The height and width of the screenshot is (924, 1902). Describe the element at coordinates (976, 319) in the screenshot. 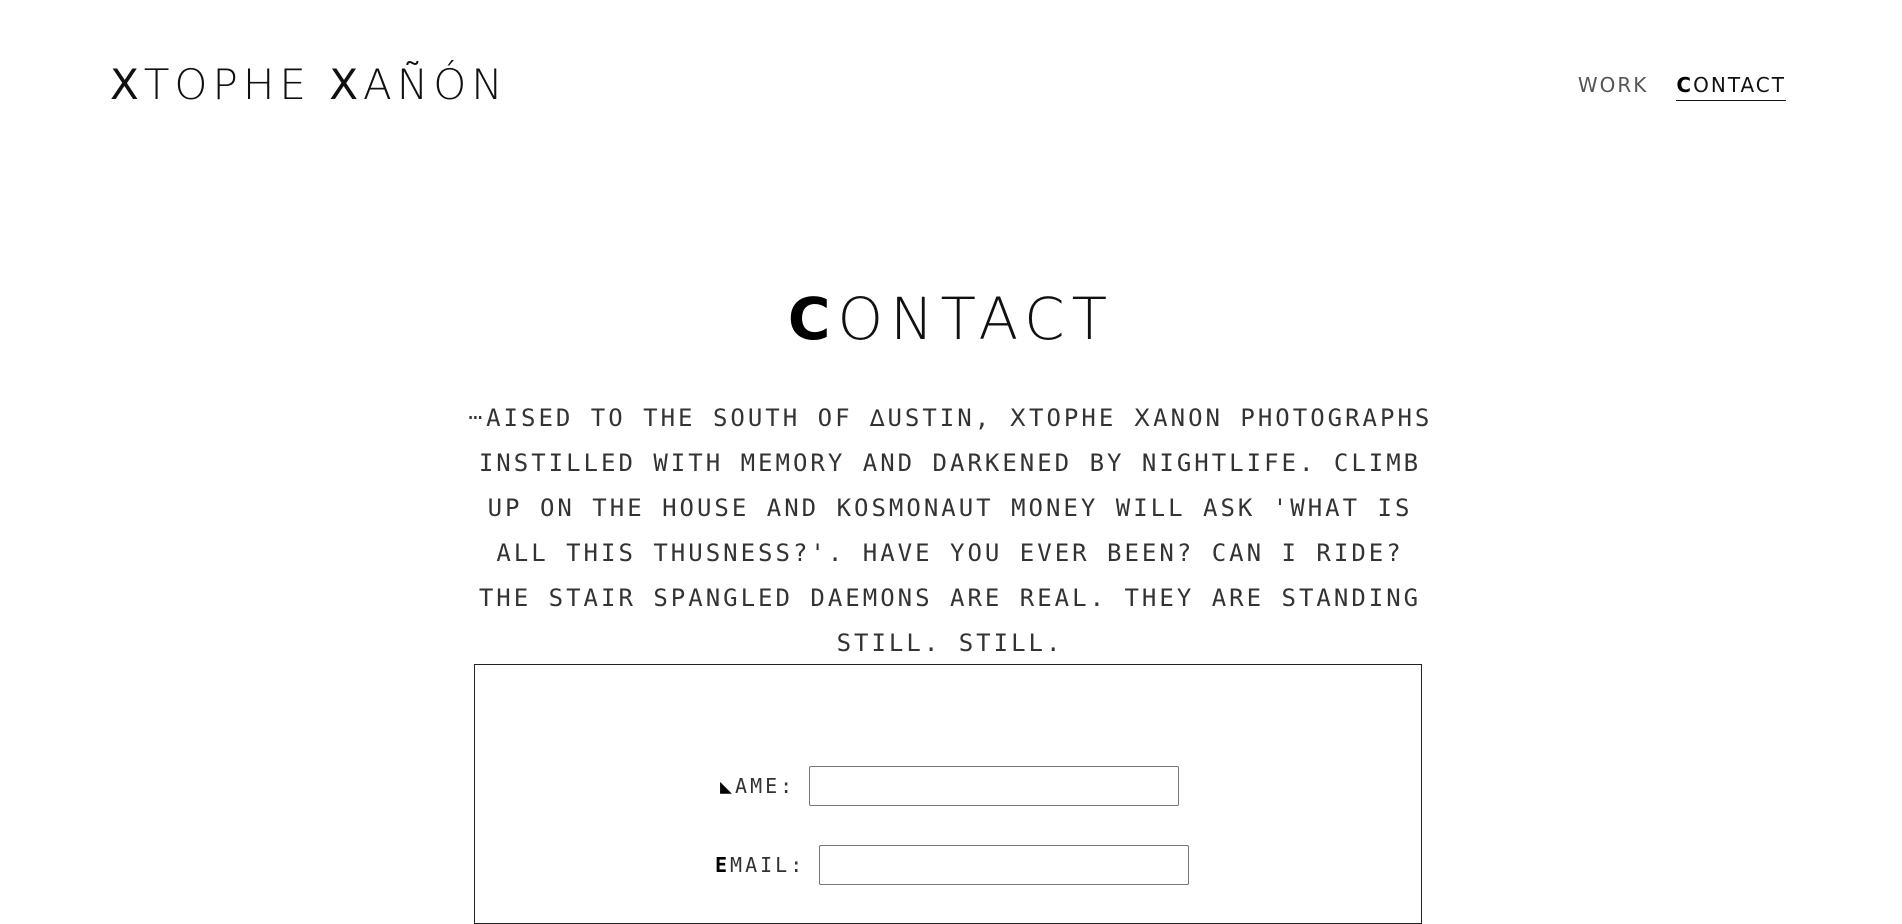

I see `page-title-rest: ONTACT` at that location.